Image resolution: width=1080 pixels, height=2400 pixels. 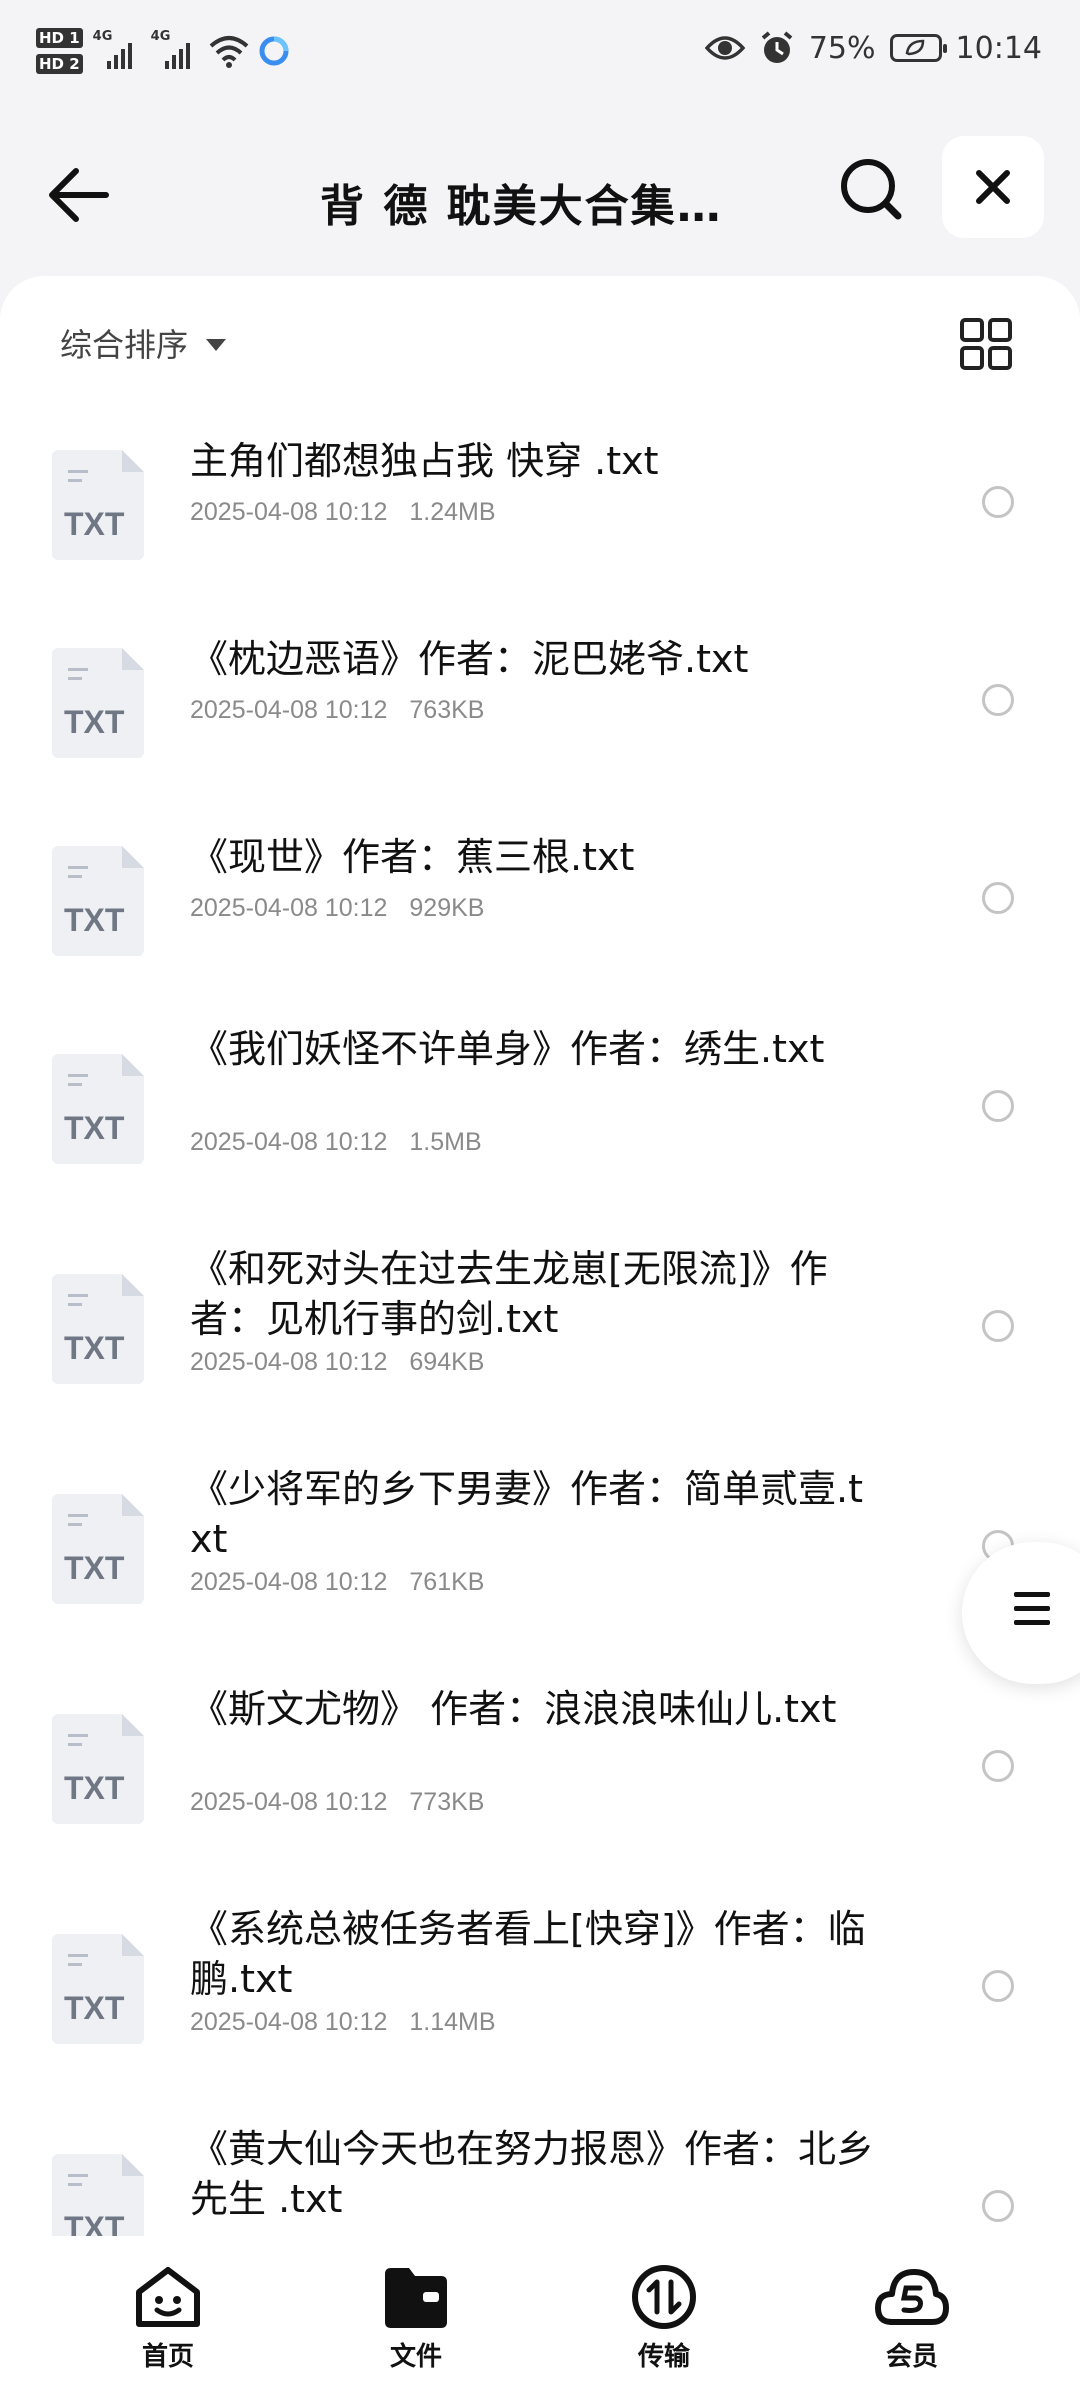 What do you see at coordinates (663, 2357) in the screenshot?
I see `nav-label: 传输` at bounding box center [663, 2357].